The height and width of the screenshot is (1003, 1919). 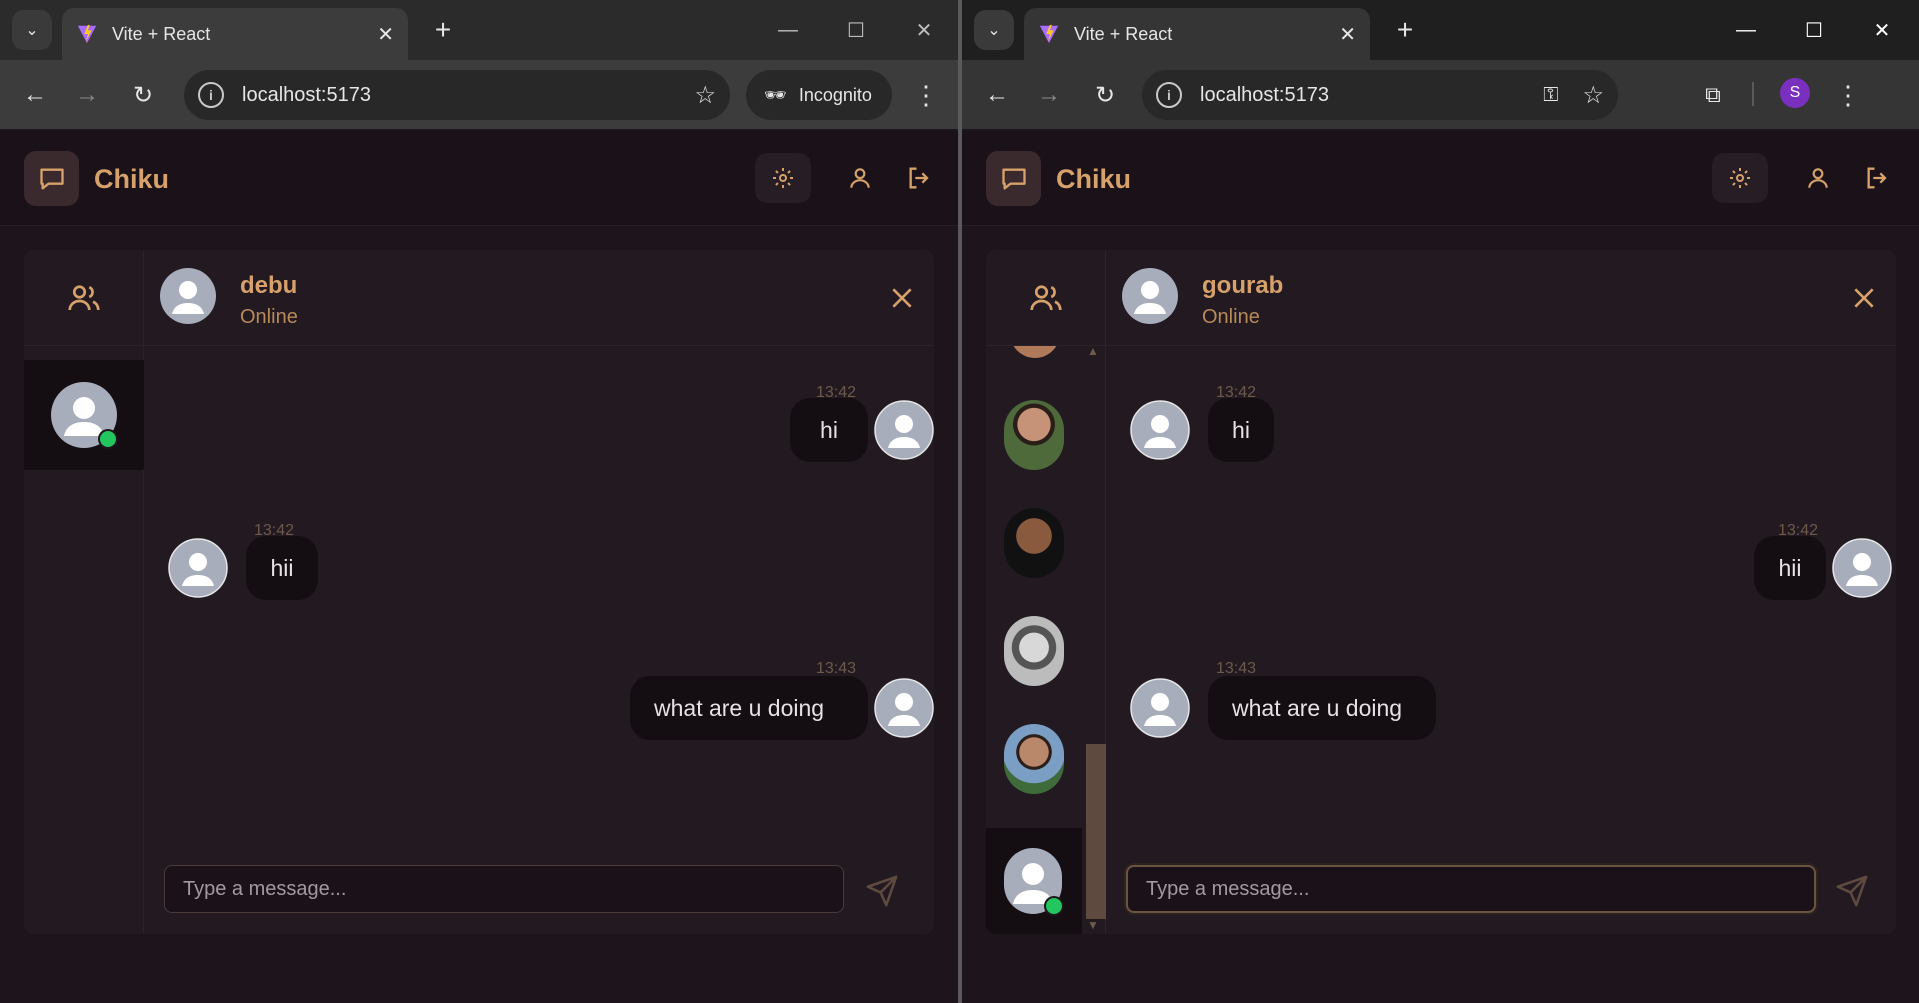 I want to click on message-bubble: what are u doing, so click(x=749, y=708).